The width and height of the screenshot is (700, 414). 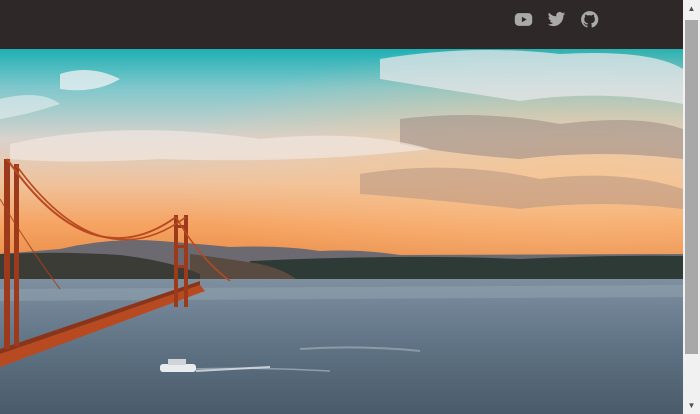 I want to click on github-icon, so click(x=590, y=19).